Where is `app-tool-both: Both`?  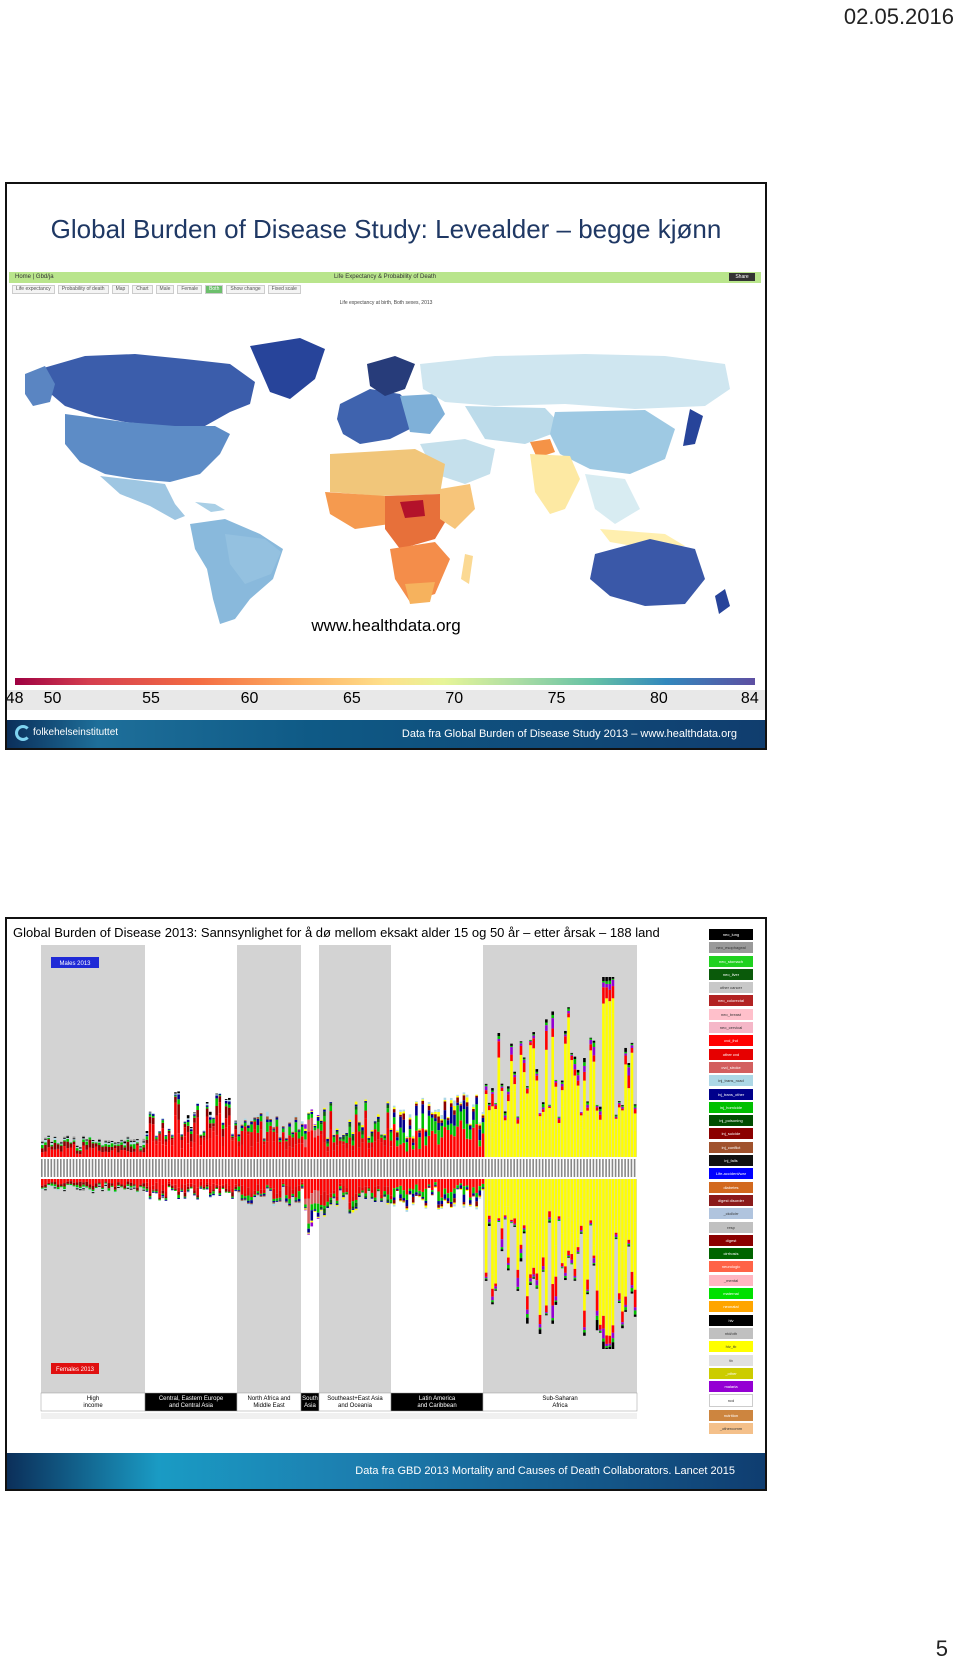 app-tool-both: Both is located at coordinates (214, 289).